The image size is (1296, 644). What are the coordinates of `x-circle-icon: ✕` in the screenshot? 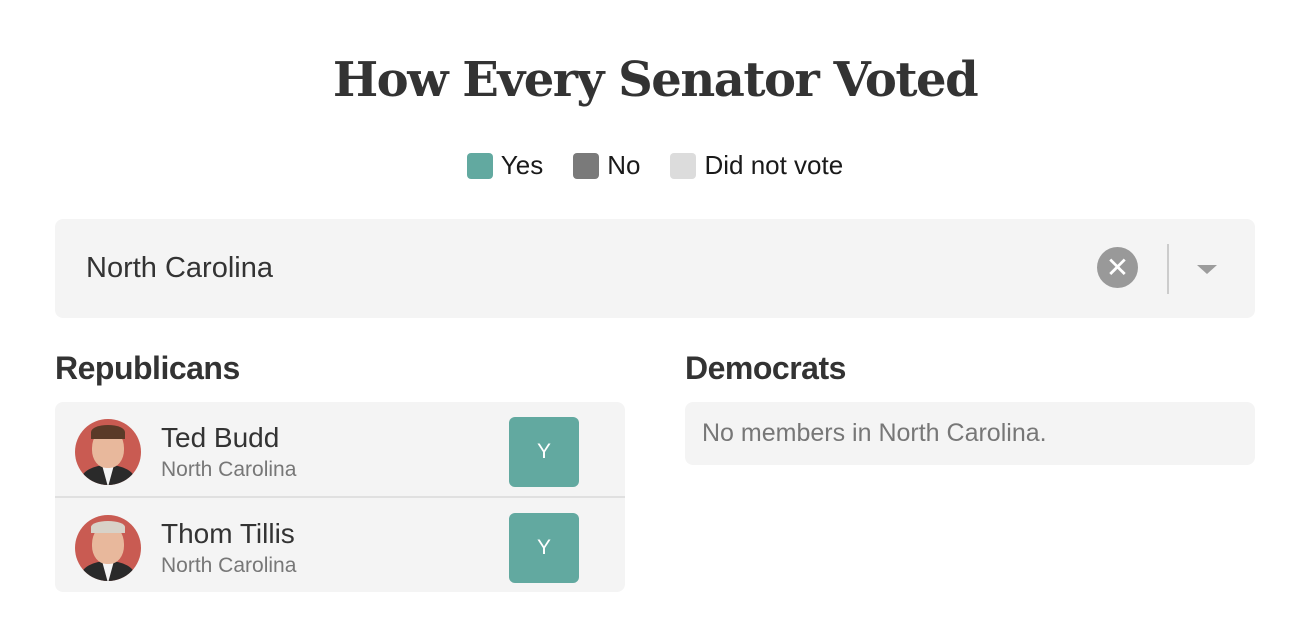 It's located at (1117, 267).